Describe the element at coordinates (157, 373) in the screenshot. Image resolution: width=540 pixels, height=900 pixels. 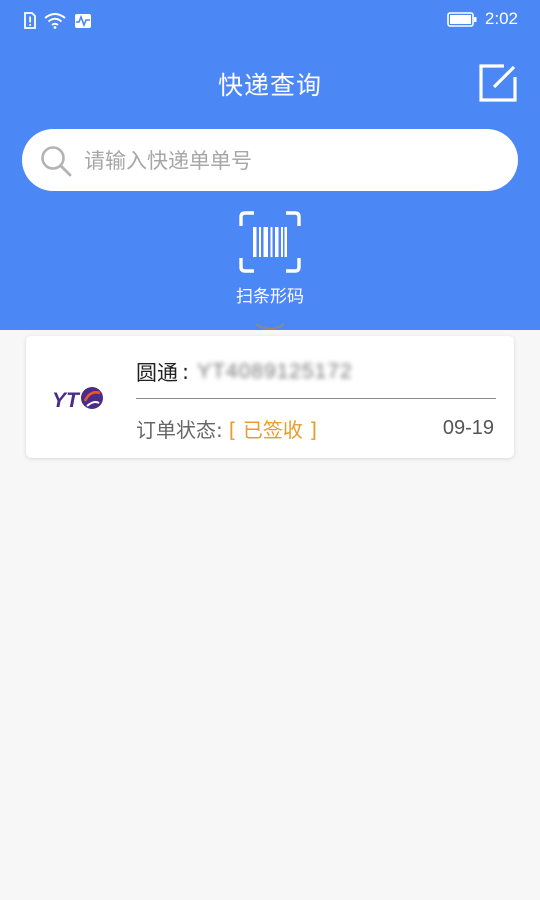
I see `company-name: 圆通` at that location.